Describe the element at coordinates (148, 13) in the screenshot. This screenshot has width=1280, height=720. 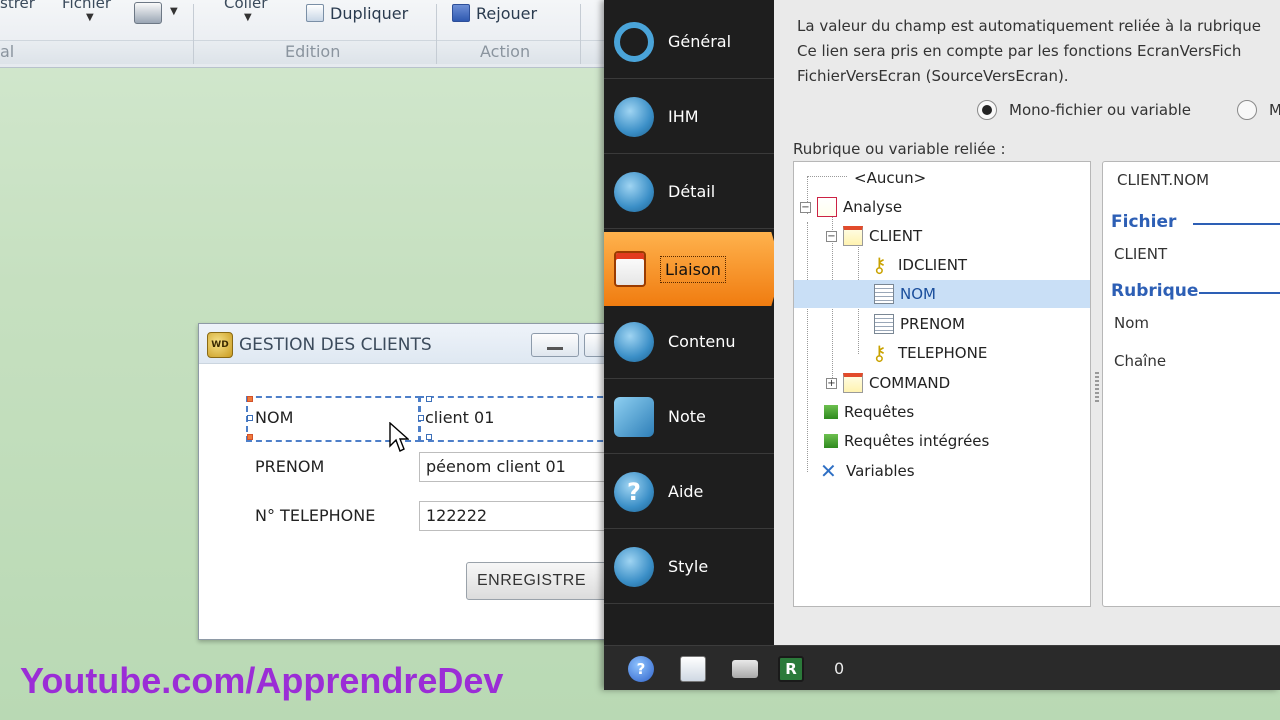
I see `printer-icon` at that location.